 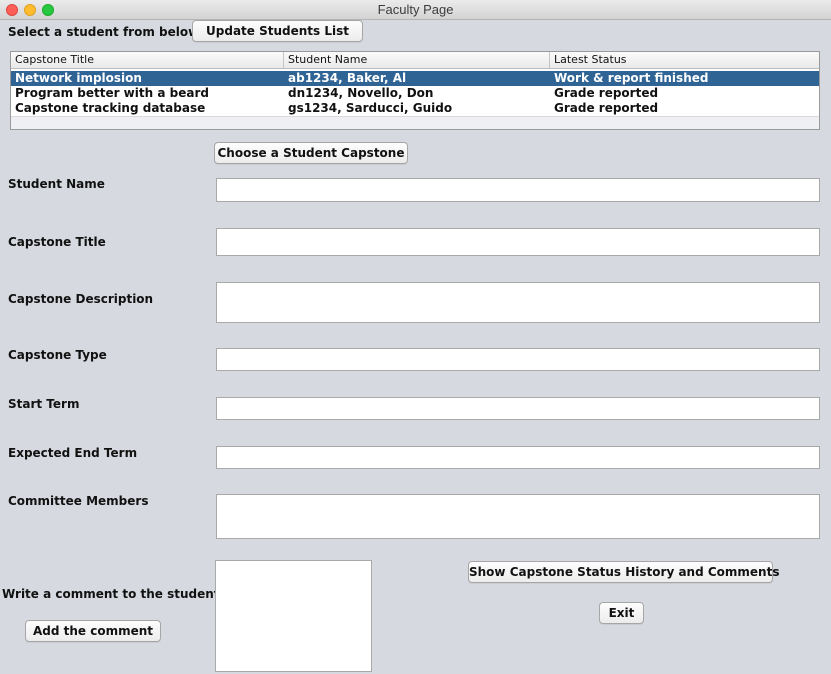 I want to click on cell-latest-status: Work & report finished, so click(x=631, y=78).